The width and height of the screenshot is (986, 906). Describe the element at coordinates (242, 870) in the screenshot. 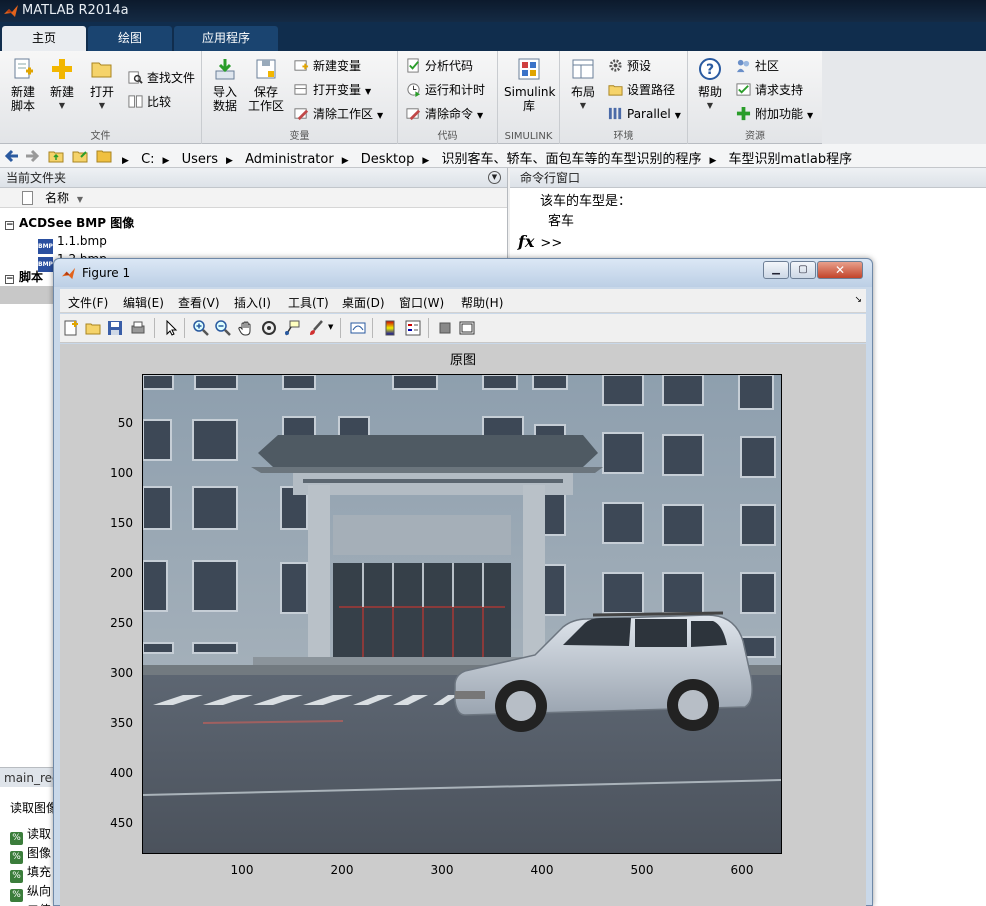

I see `x-tick-label: 100` at that location.